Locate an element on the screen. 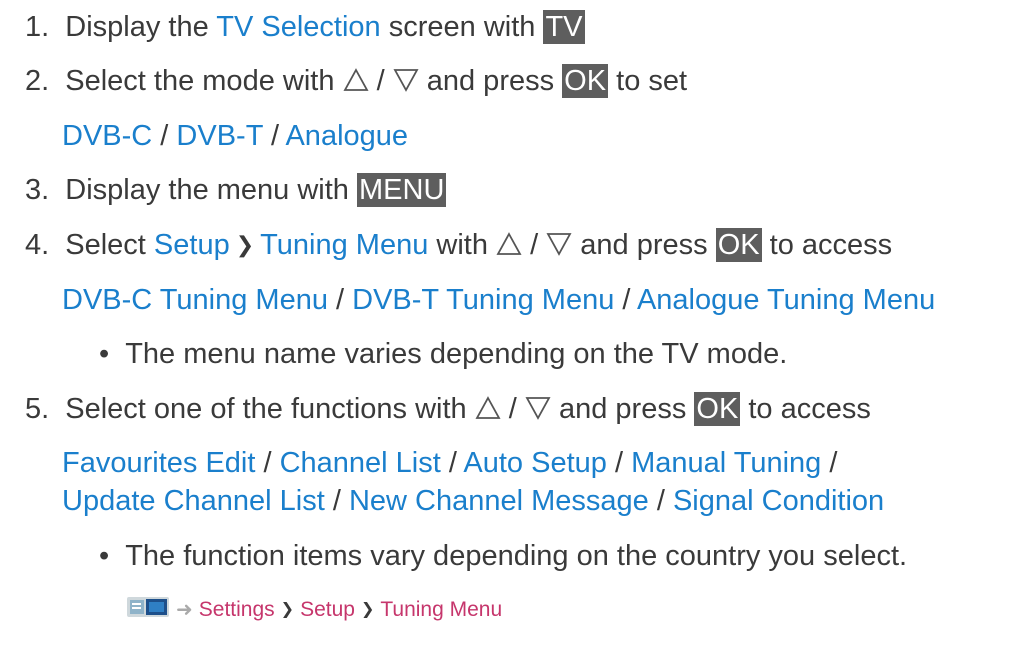 The width and height of the screenshot is (1022, 645). link-manual-tuning: Manual Tuning is located at coordinates (726, 463).